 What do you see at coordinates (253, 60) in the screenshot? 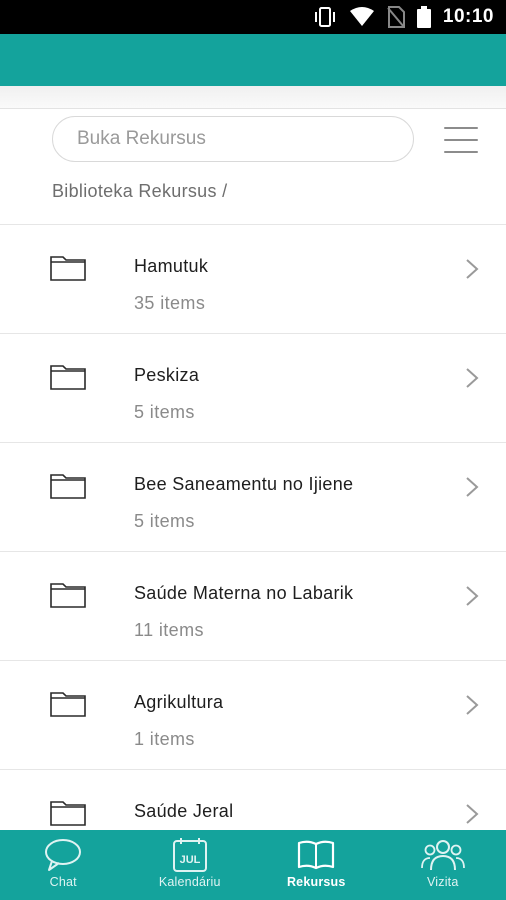
I see `app-bar` at bounding box center [253, 60].